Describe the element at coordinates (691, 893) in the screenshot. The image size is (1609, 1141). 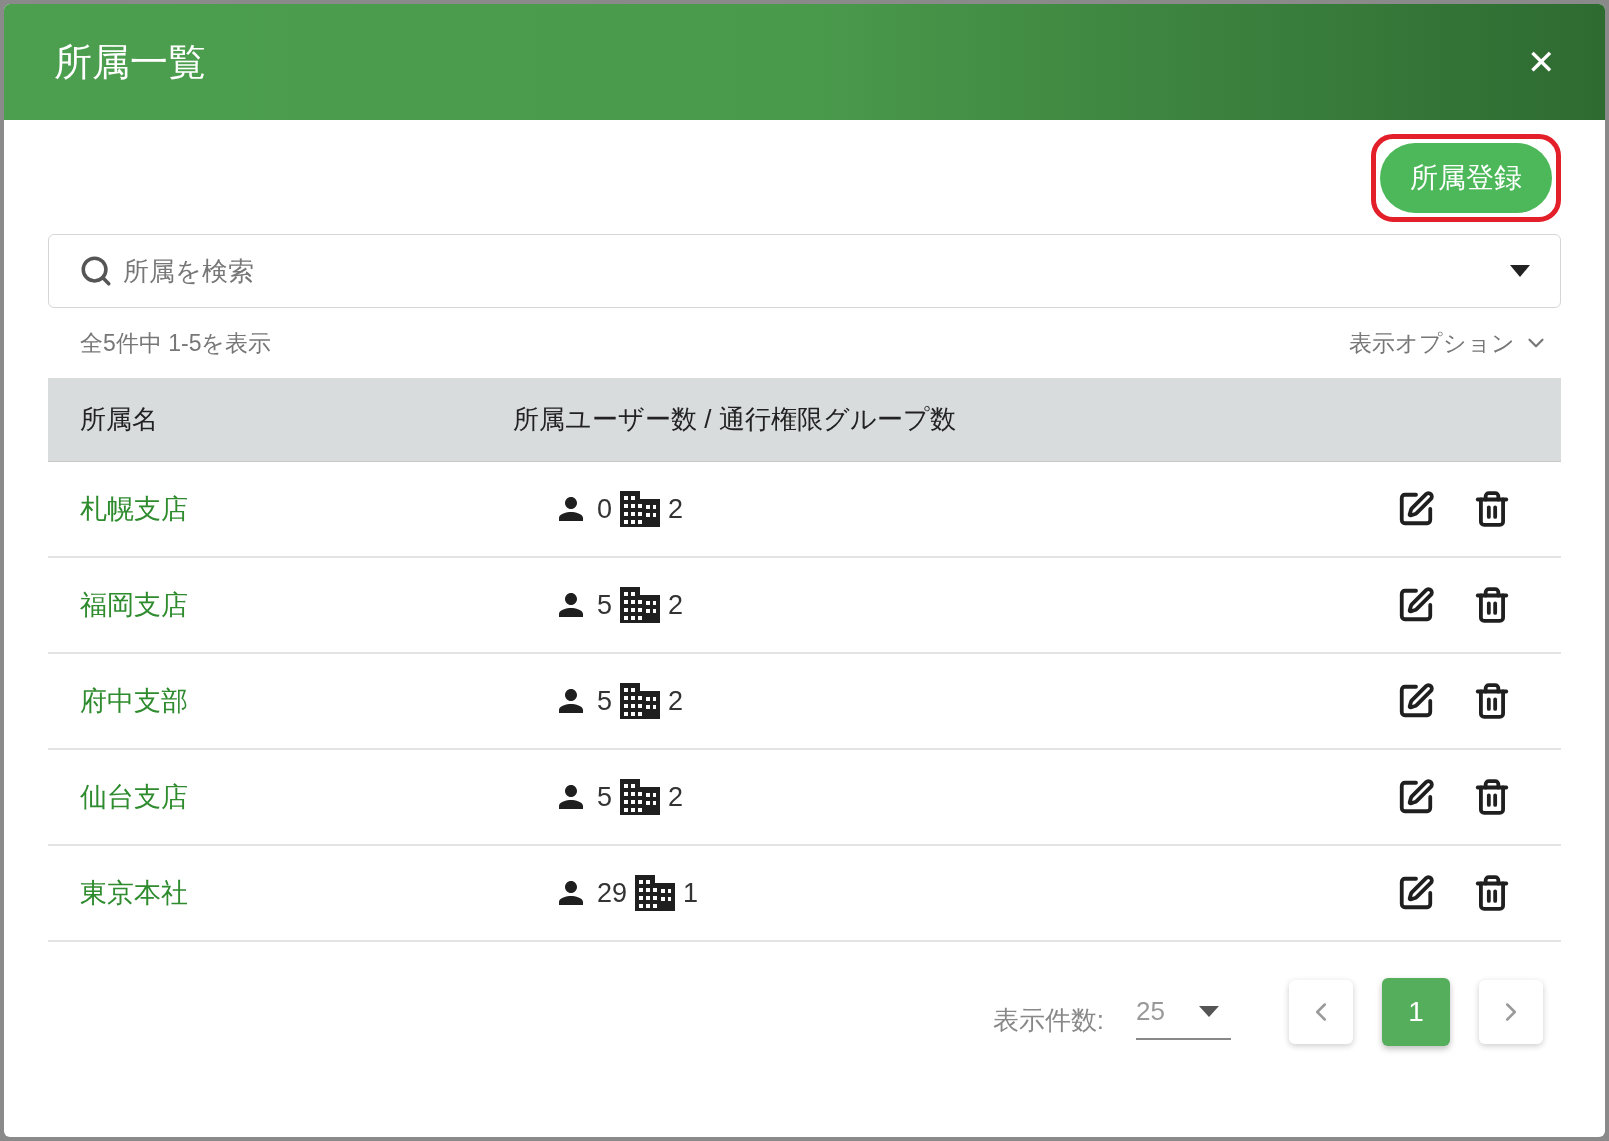
I see `group-count: 1` at that location.